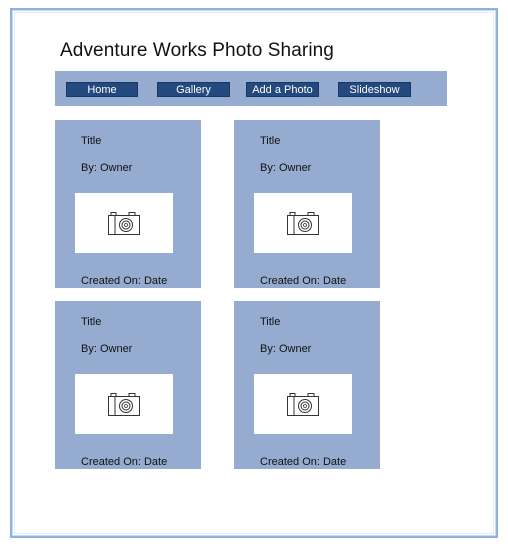  I want to click on nav-gallery-button: Gallery, so click(193, 89).